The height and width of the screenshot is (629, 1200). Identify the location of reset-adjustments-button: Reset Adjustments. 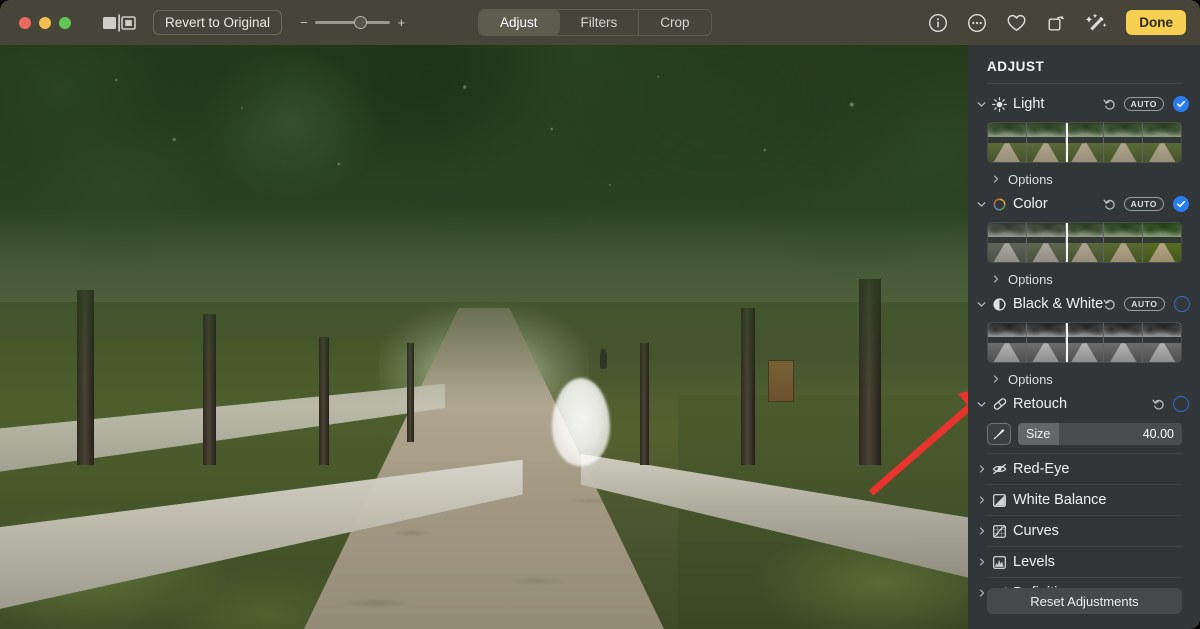
(1084, 601).